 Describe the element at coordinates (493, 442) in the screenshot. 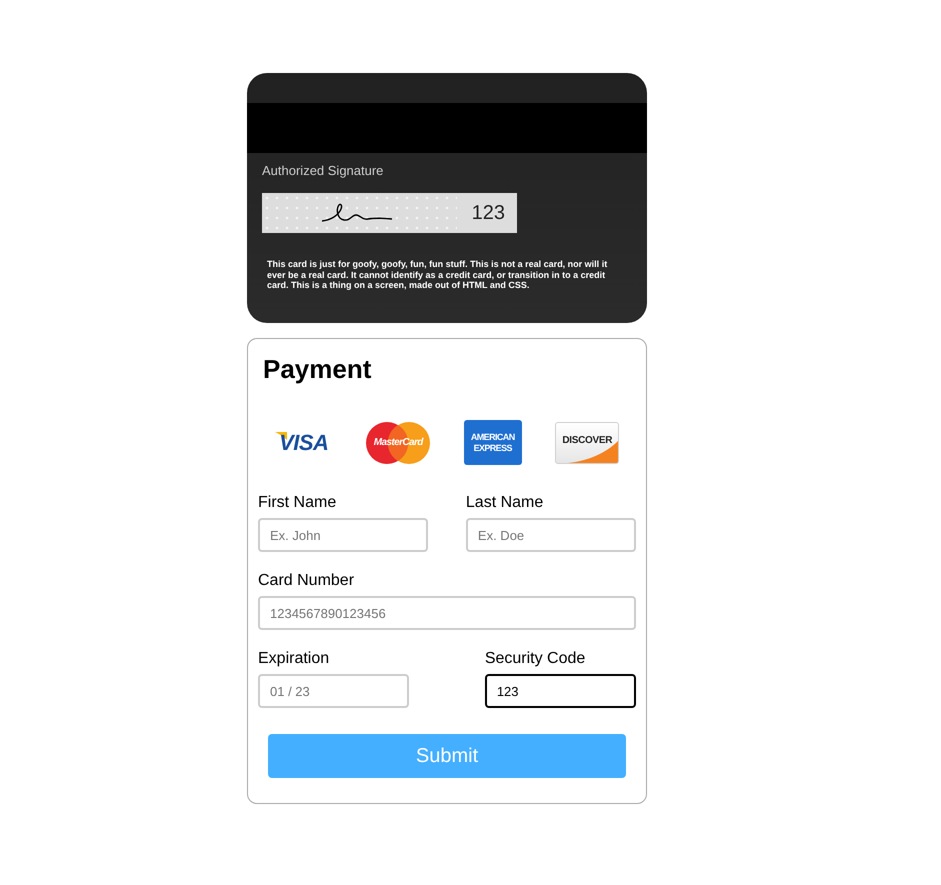

I see `card-brand-logo: AMERICAN EXPRESS` at that location.